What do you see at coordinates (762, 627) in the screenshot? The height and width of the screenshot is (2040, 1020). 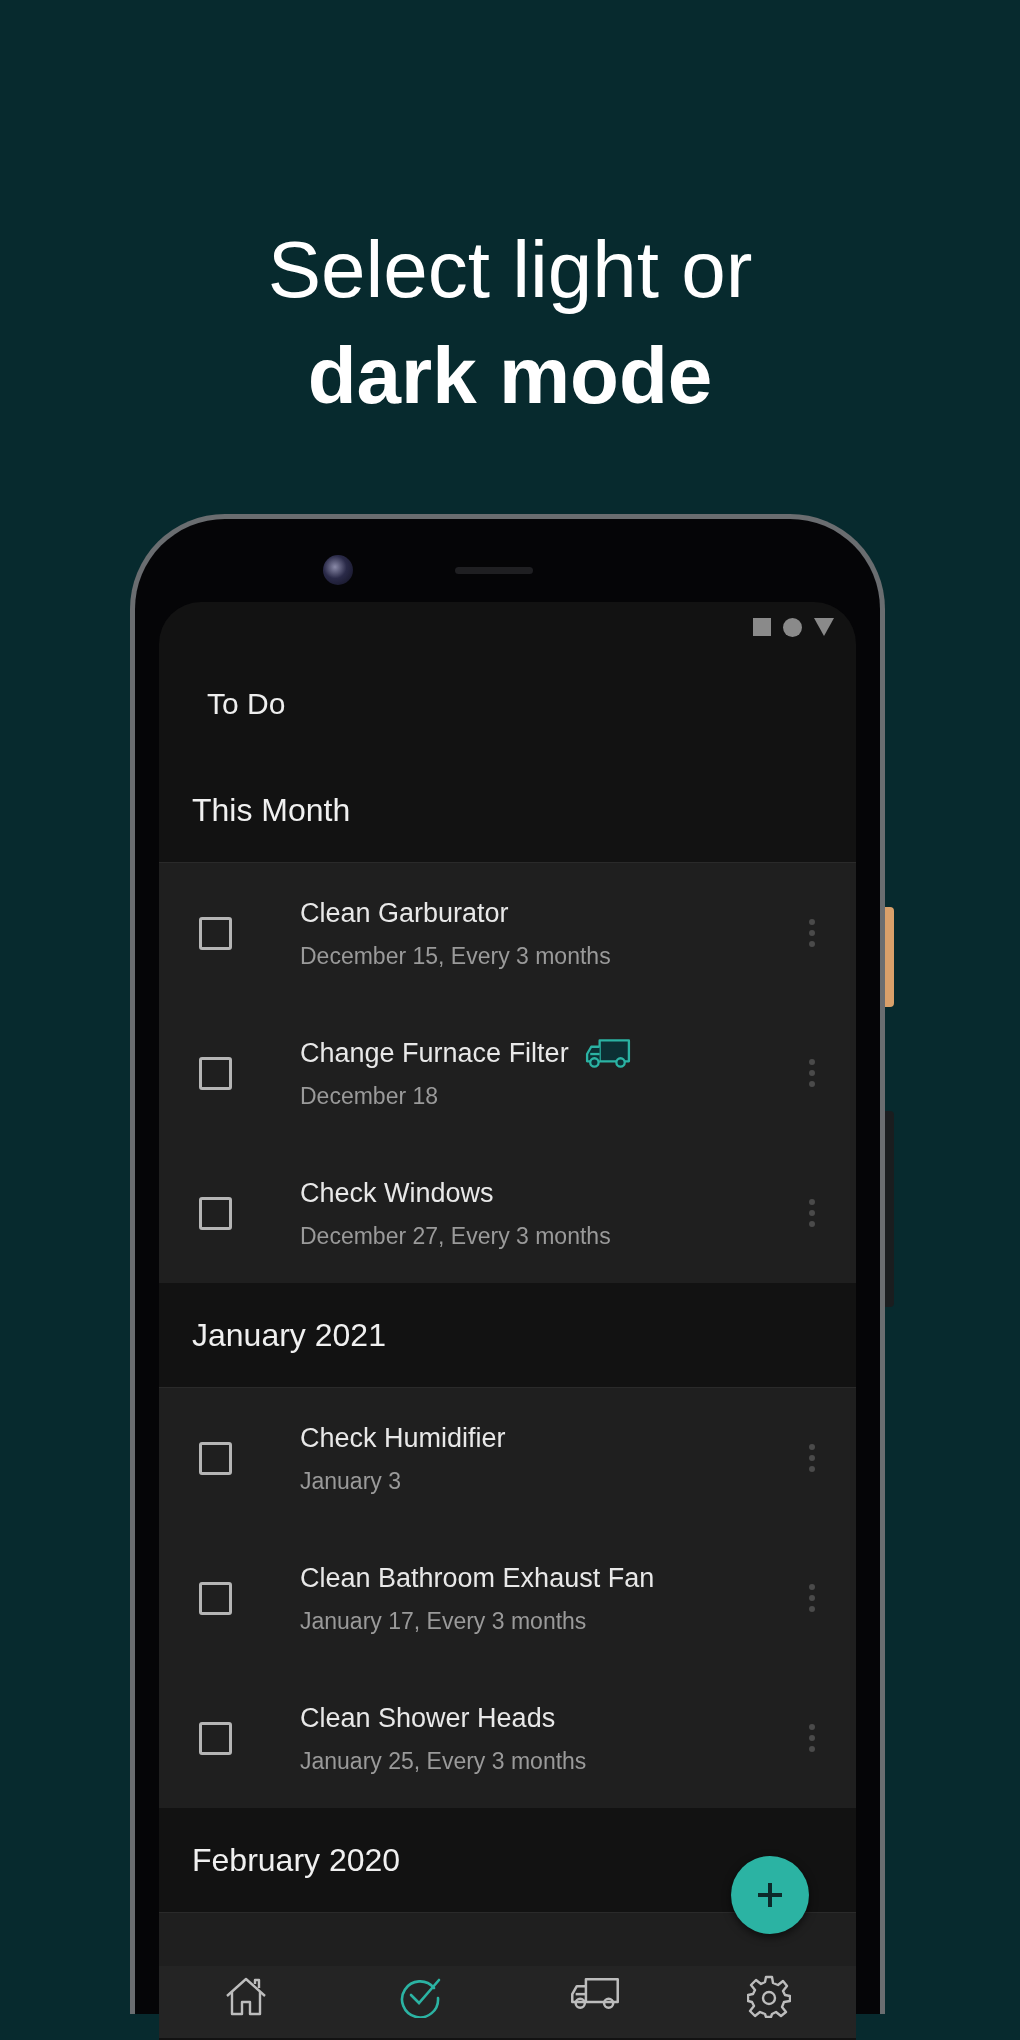 I see `square-icon` at bounding box center [762, 627].